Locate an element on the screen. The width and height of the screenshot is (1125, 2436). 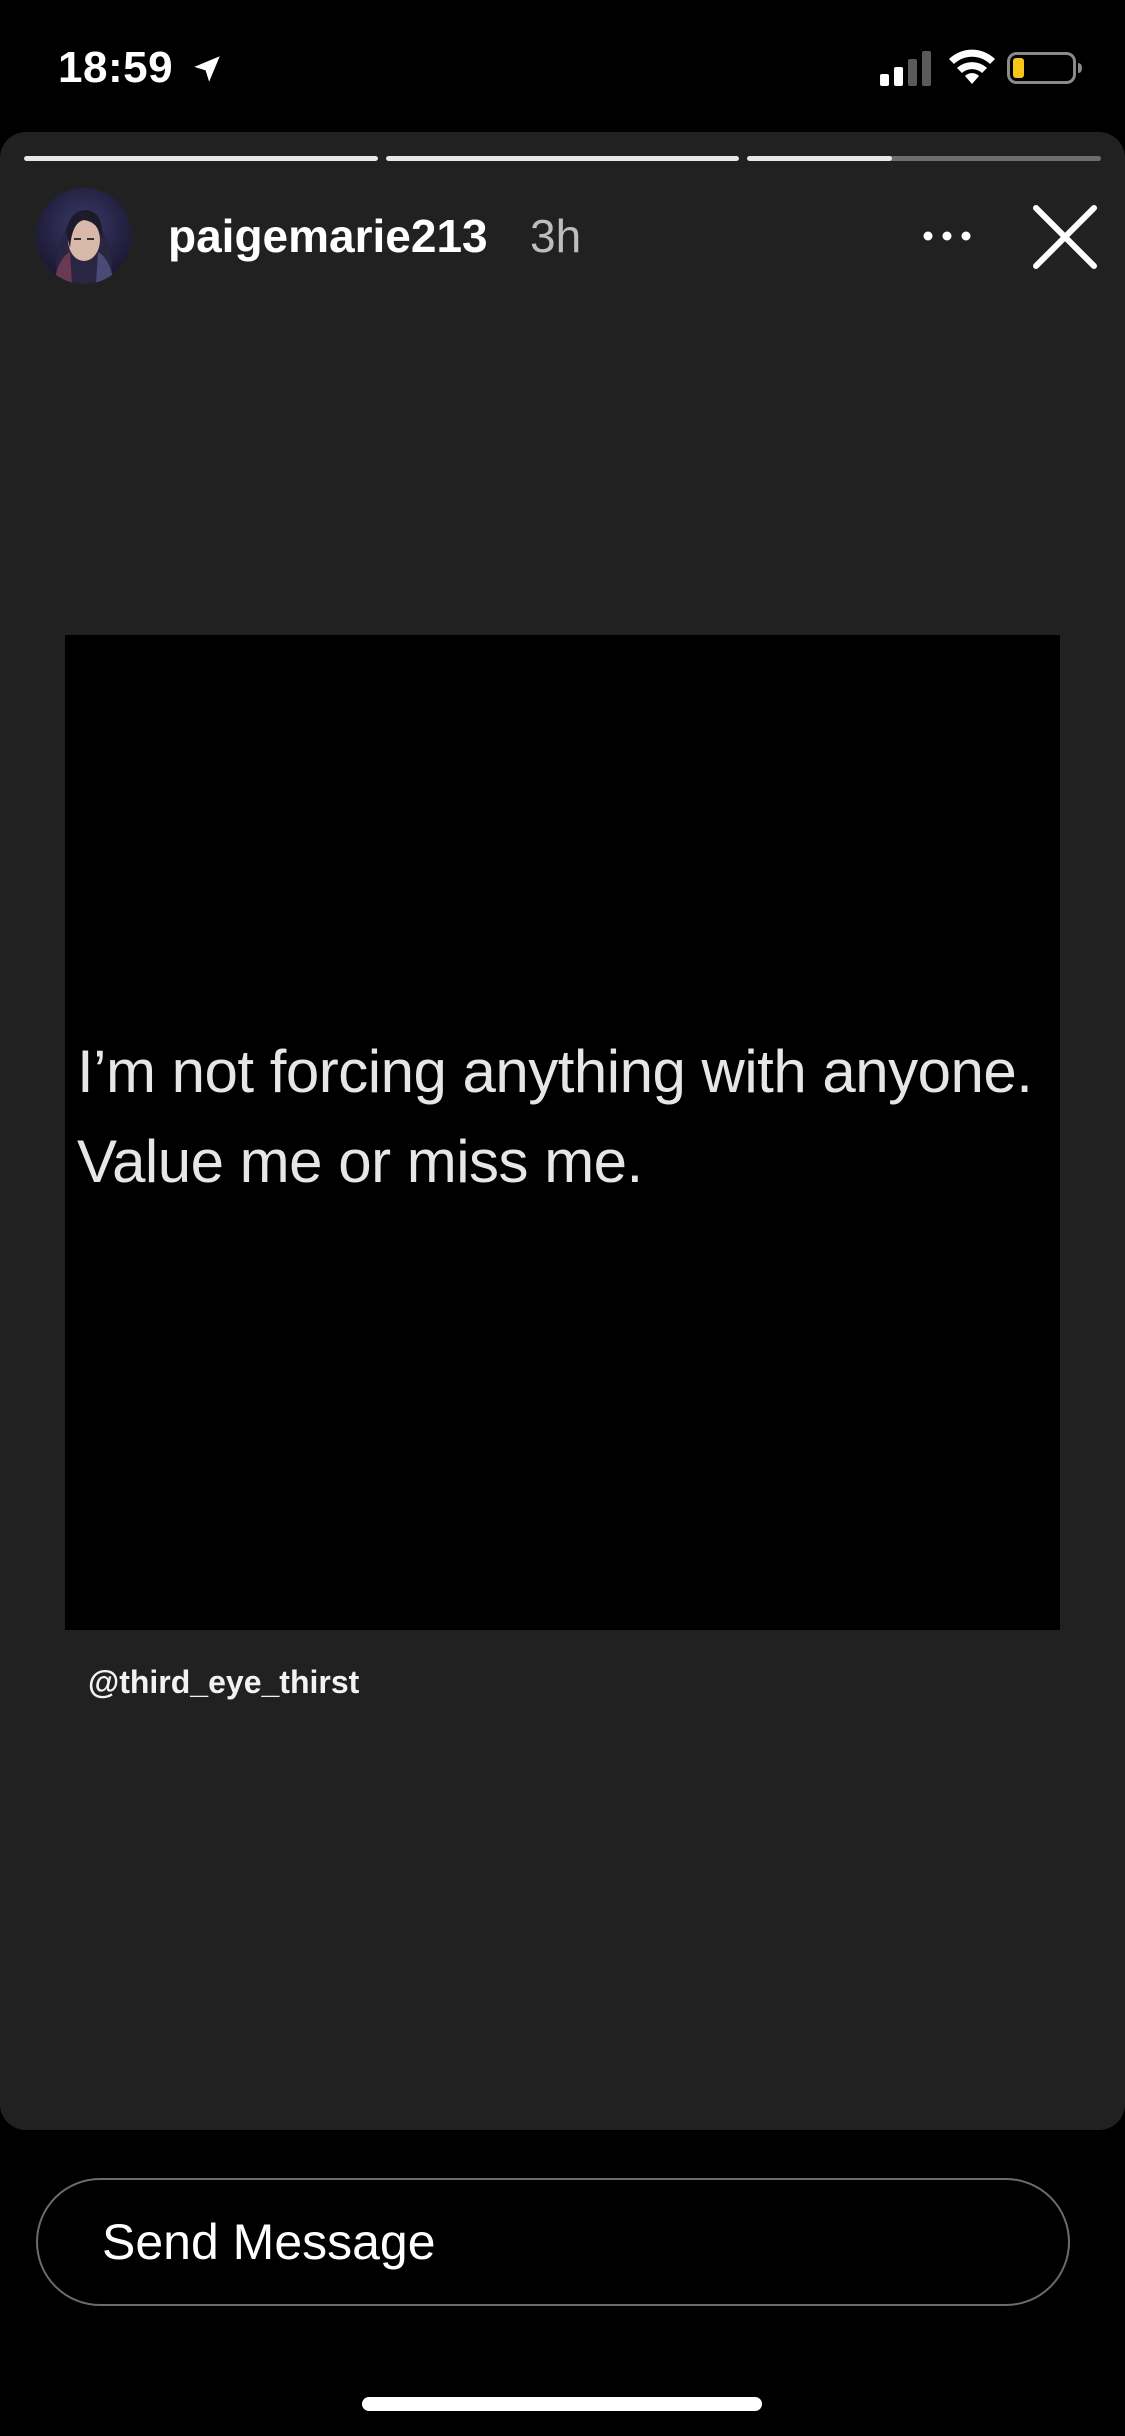
battery-low-icon is located at coordinates (1044, 68).